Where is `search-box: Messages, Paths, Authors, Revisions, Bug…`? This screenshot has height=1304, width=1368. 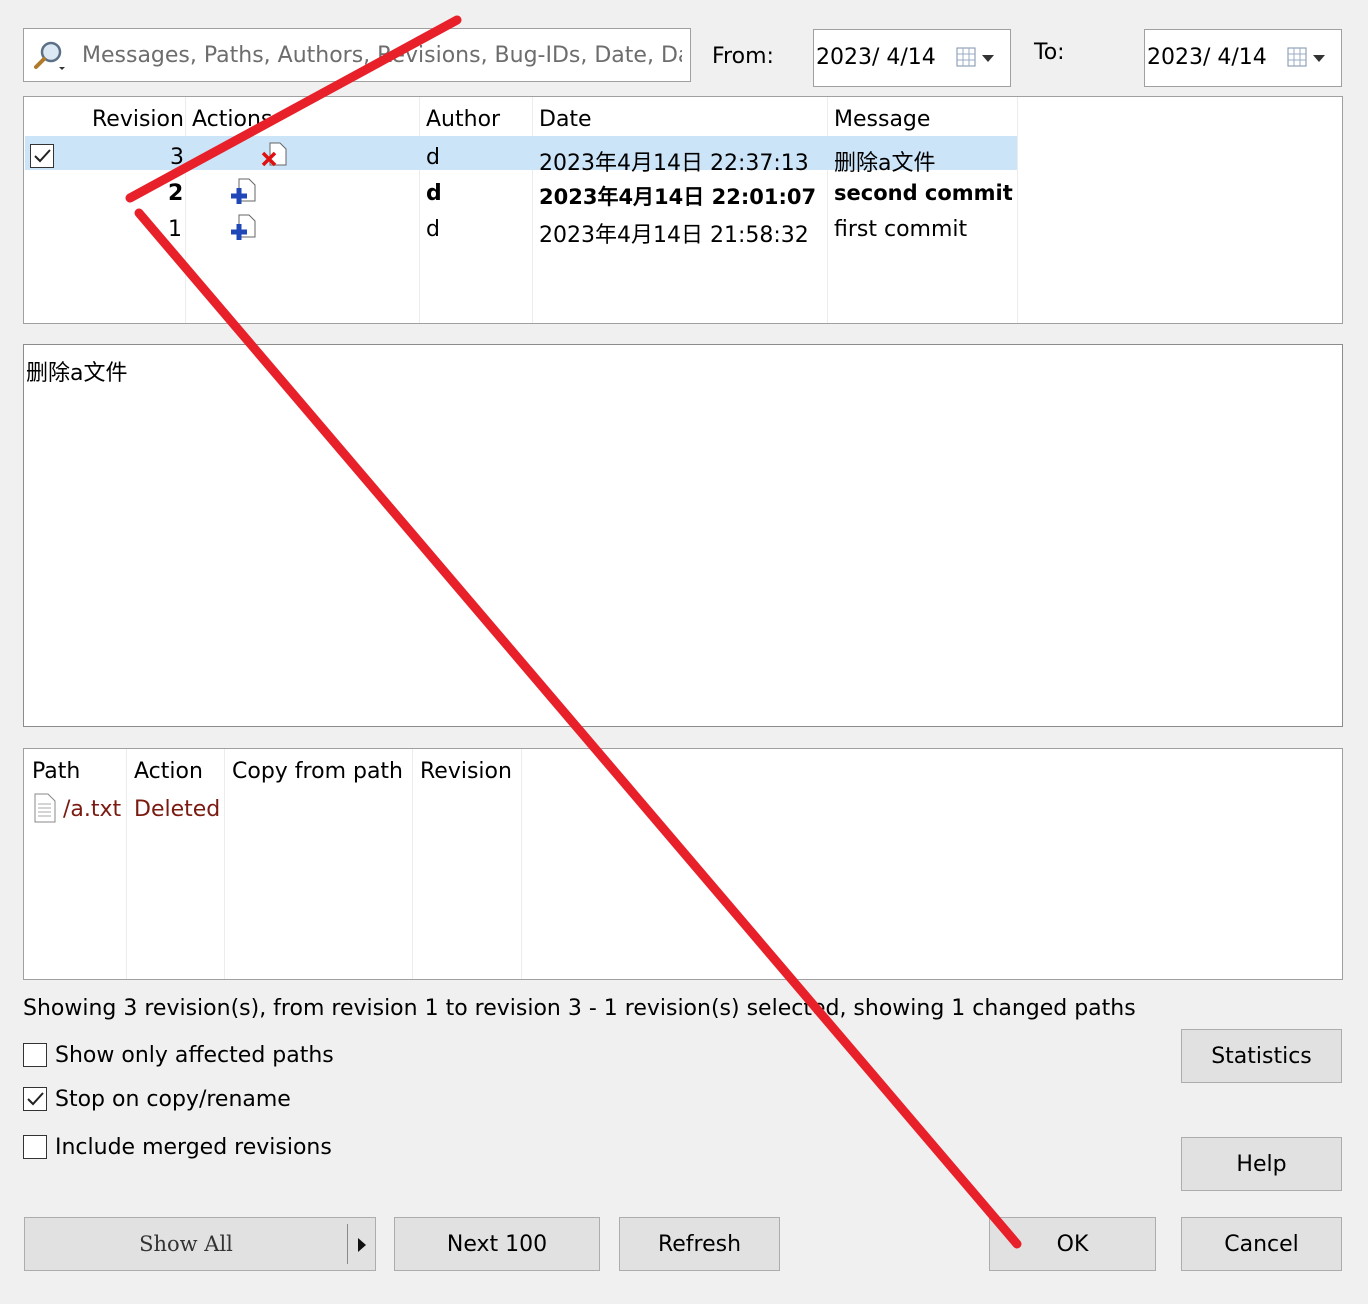 search-box: Messages, Paths, Authors, Revisions, Bug… is located at coordinates (357, 55).